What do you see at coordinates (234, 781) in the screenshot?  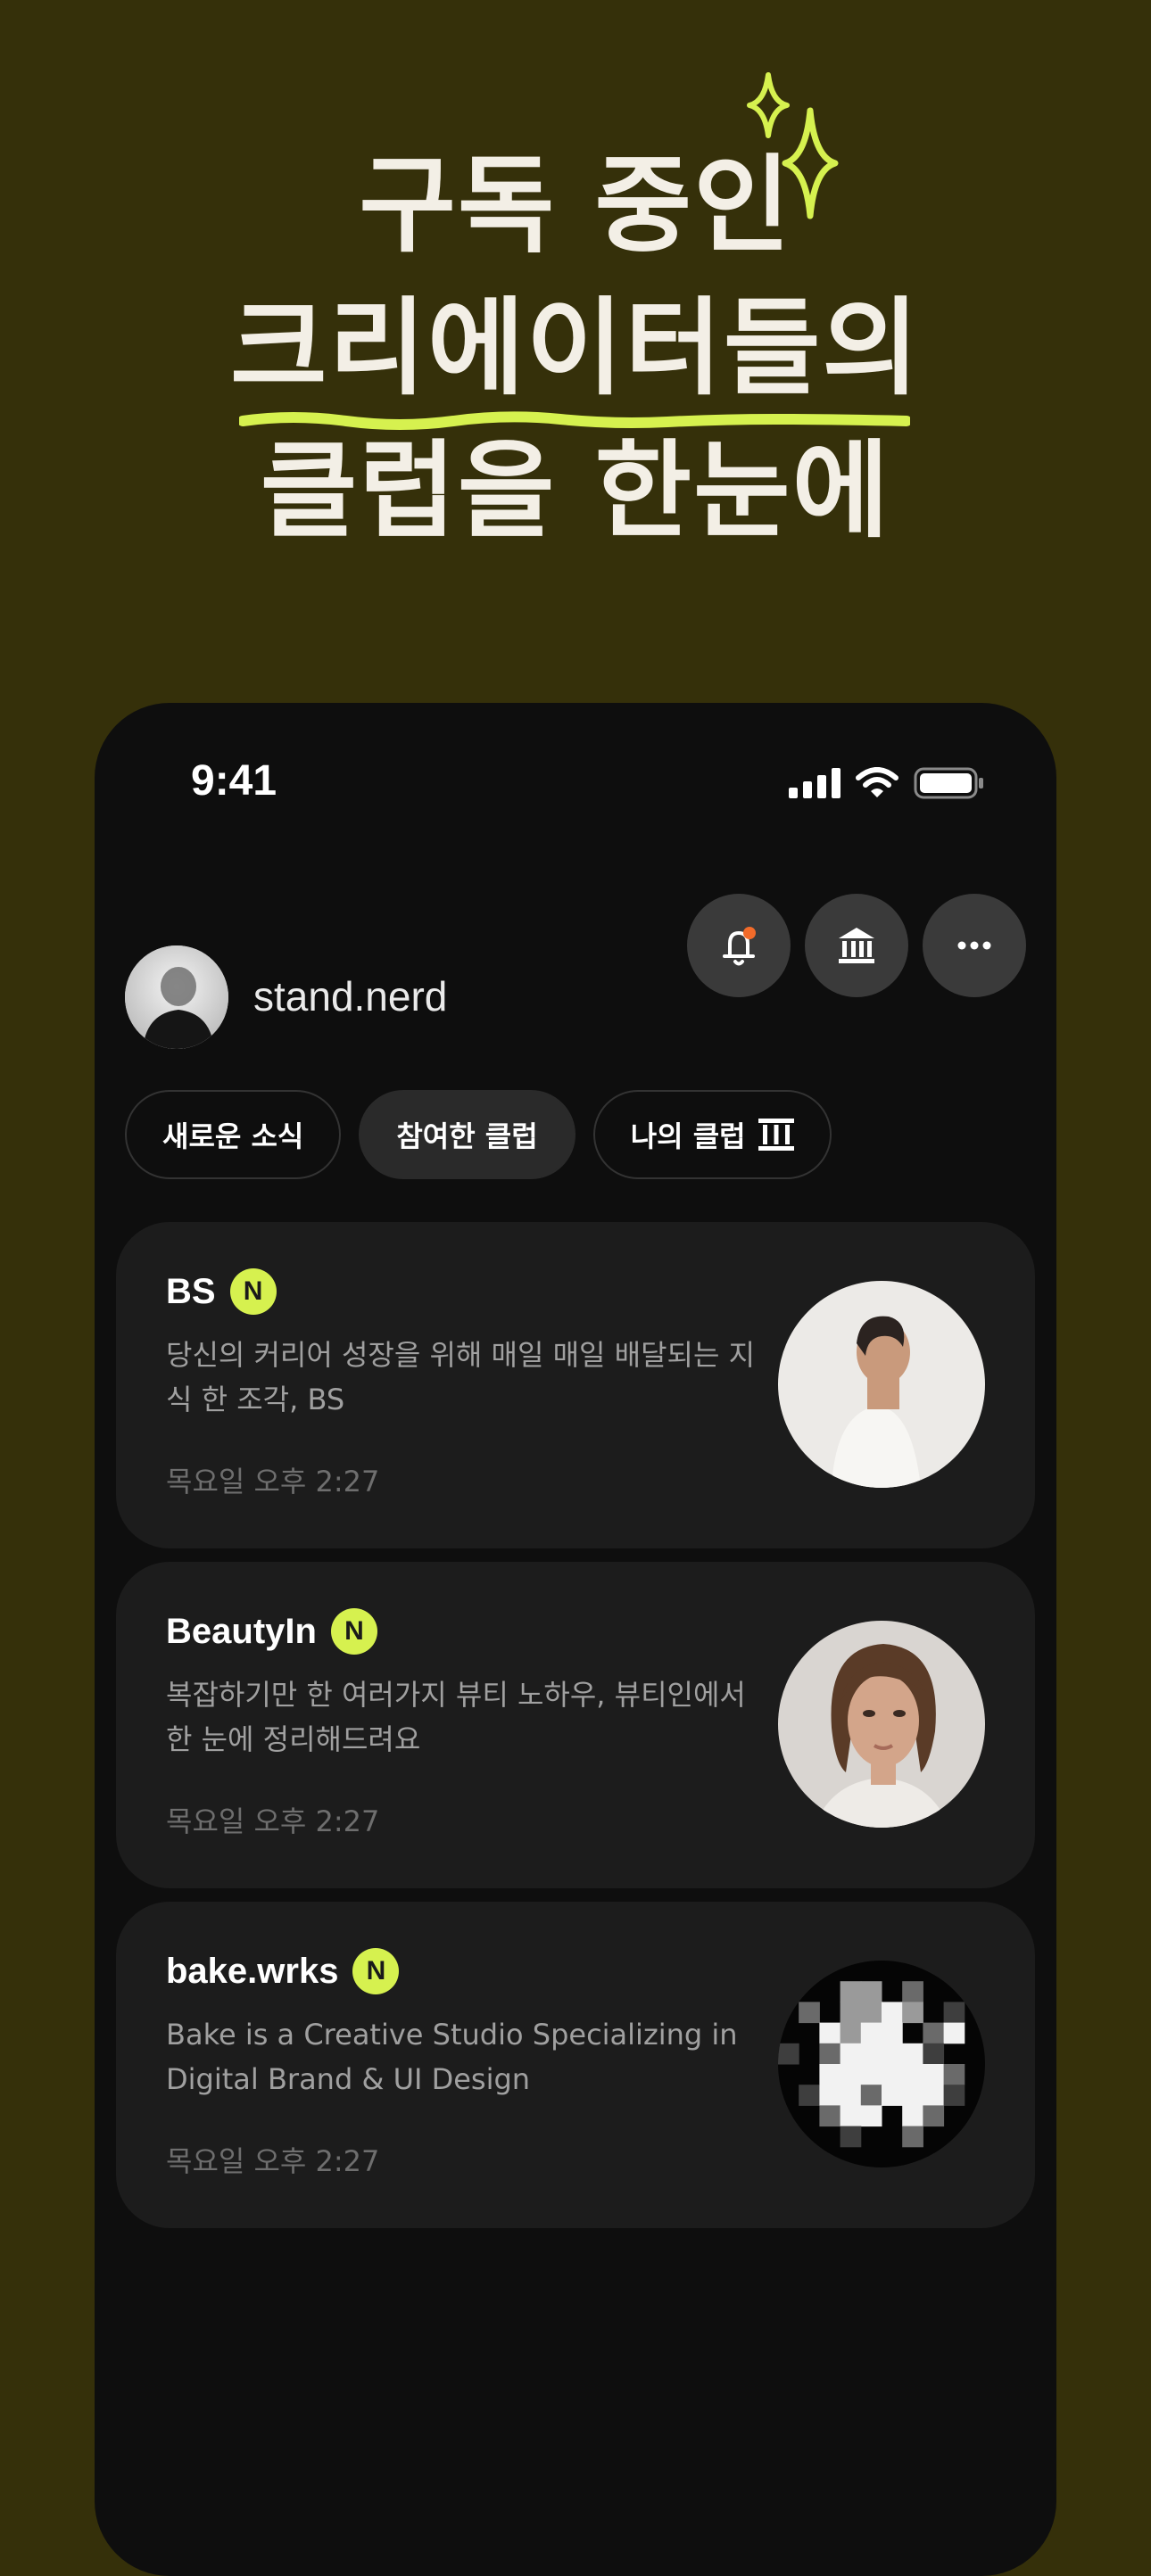 I see `status-time: 9:41` at bounding box center [234, 781].